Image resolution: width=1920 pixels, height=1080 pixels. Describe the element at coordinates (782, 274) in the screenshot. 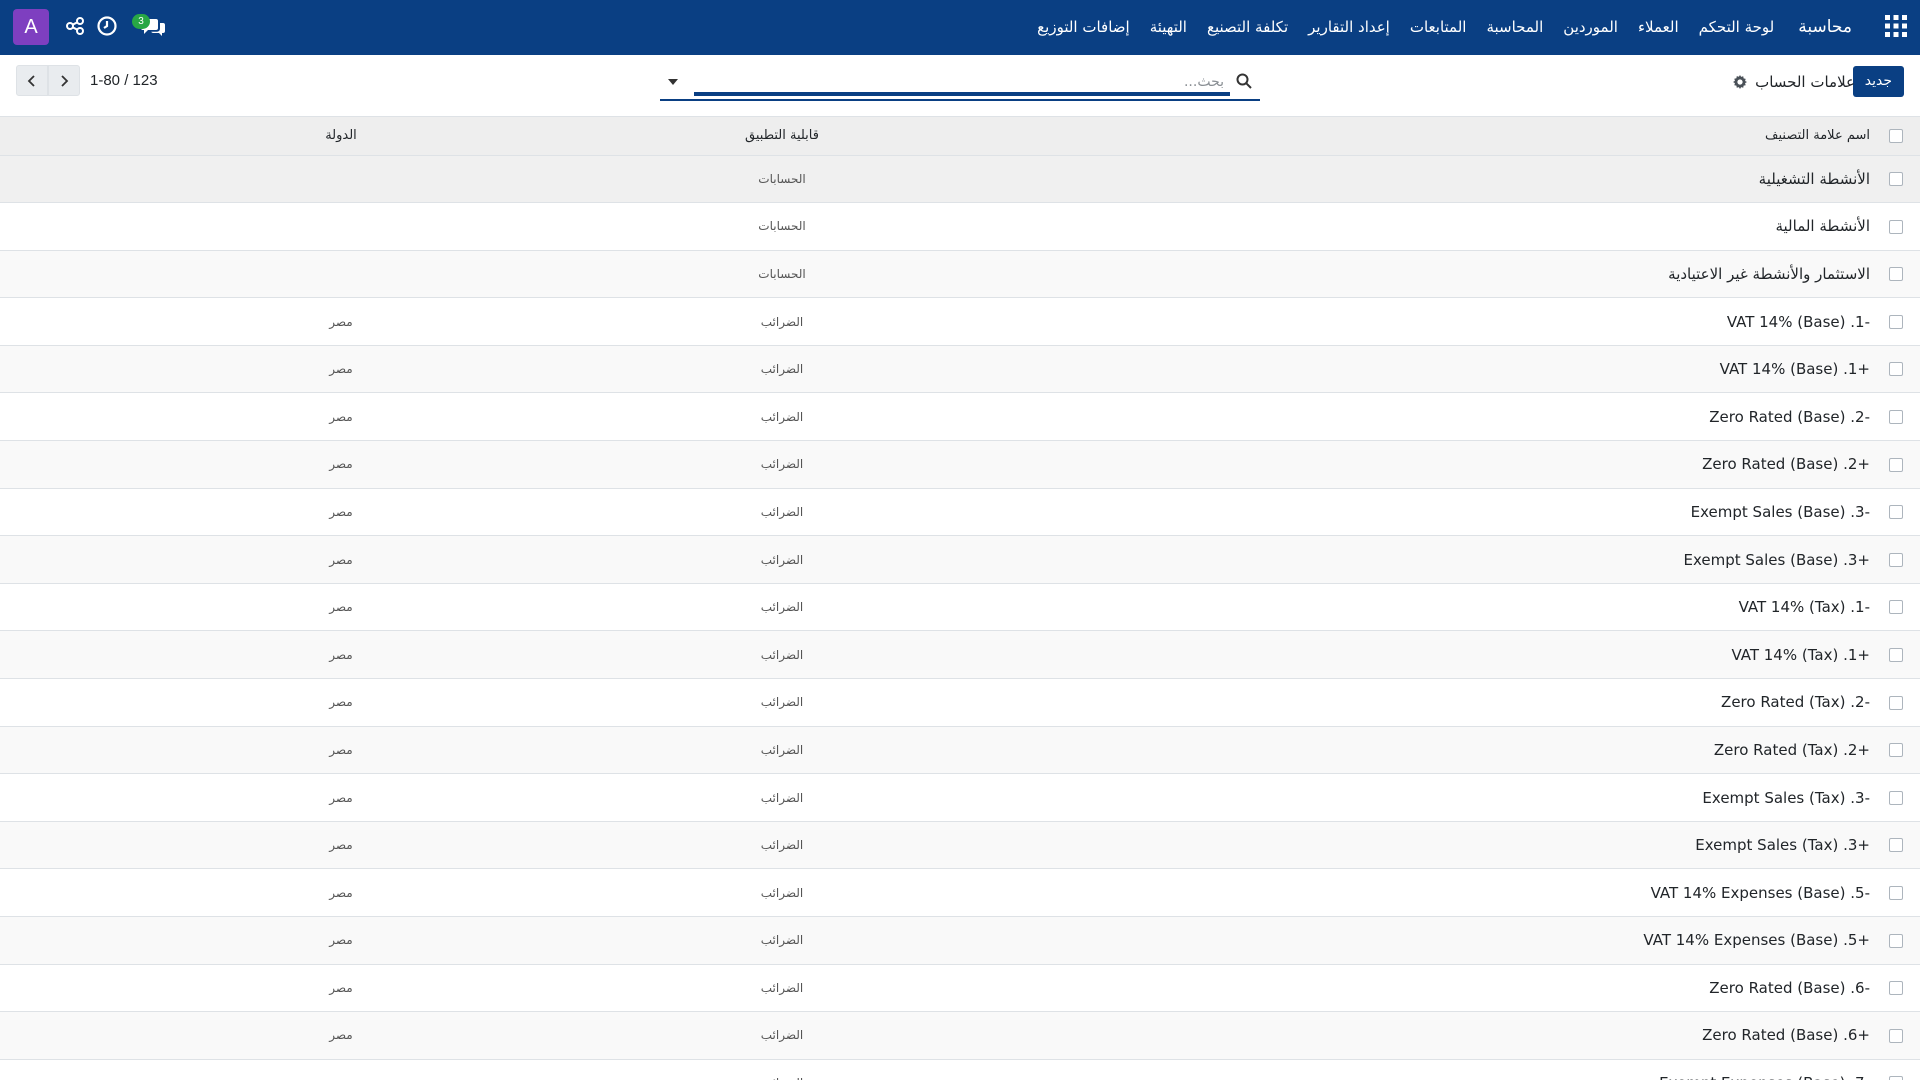

I see `cell-applicability: الحسابات` at that location.